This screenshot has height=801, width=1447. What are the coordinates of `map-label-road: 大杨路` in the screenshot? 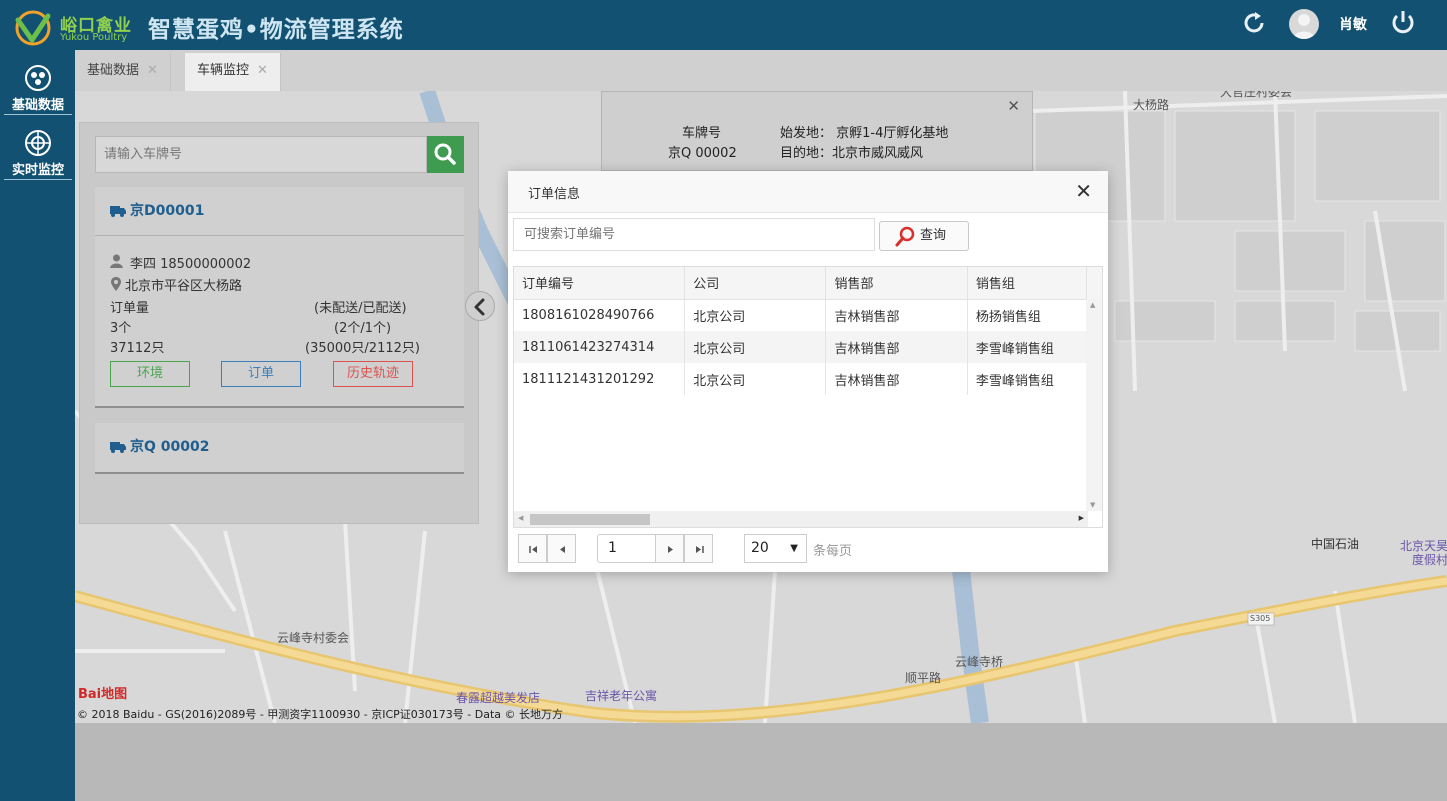 It's located at (1151, 105).